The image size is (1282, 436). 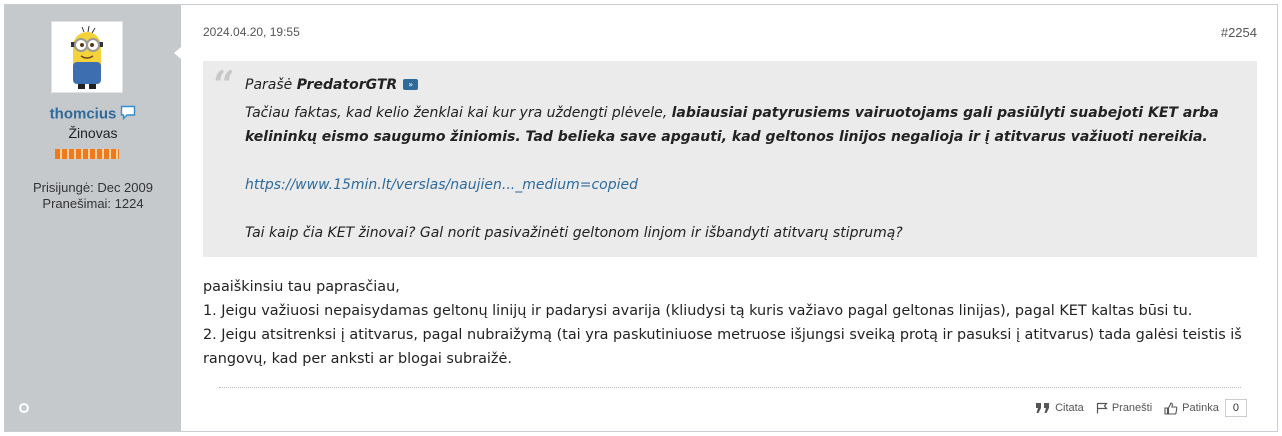 I want to click on quote-author: PredatorGTR, so click(x=347, y=85).